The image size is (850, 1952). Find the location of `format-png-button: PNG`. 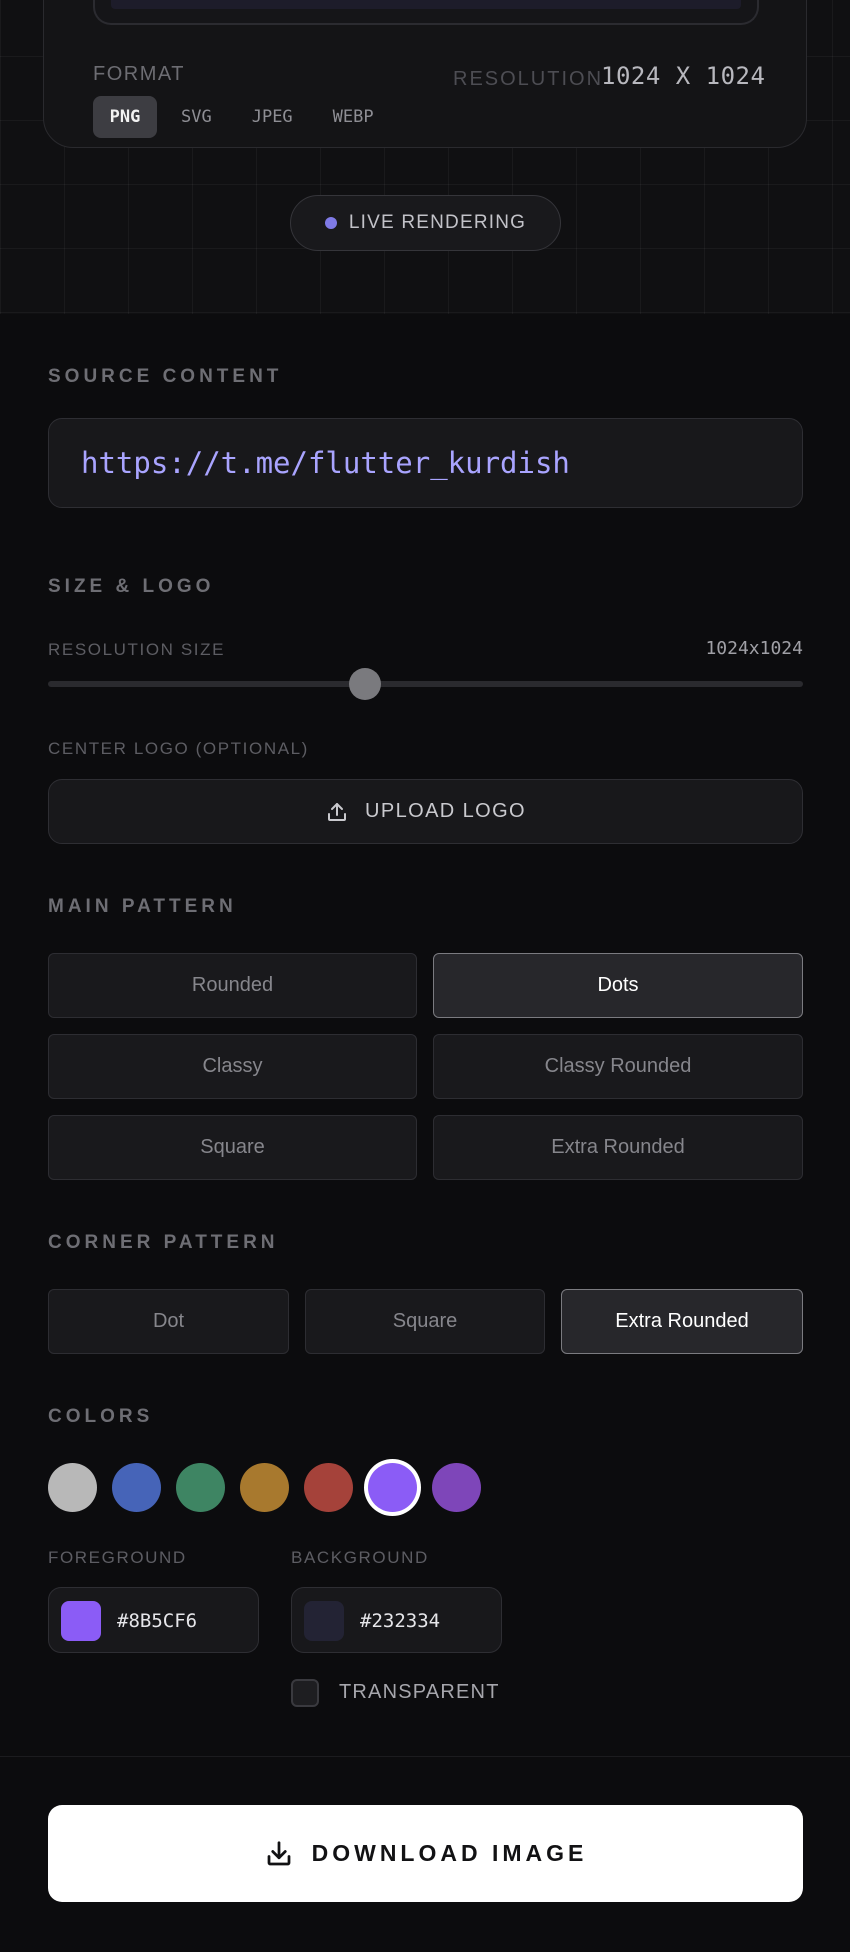

format-png-button: PNG is located at coordinates (125, 117).